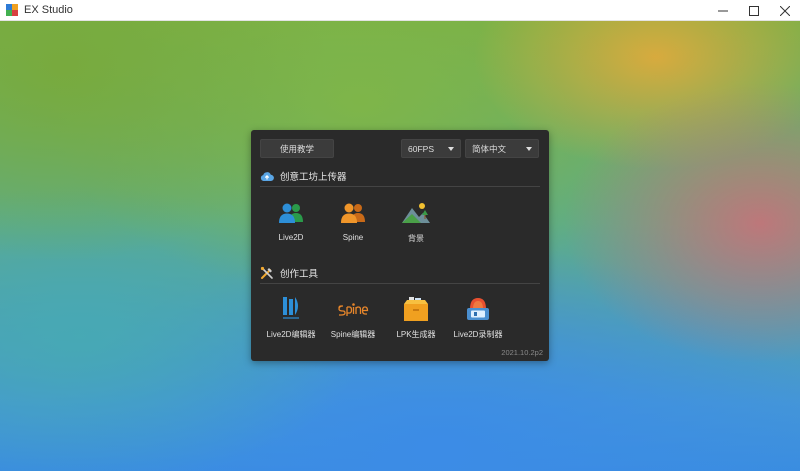  What do you see at coordinates (400, 283) in the screenshot?
I see `tools-divider` at bounding box center [400, 283].